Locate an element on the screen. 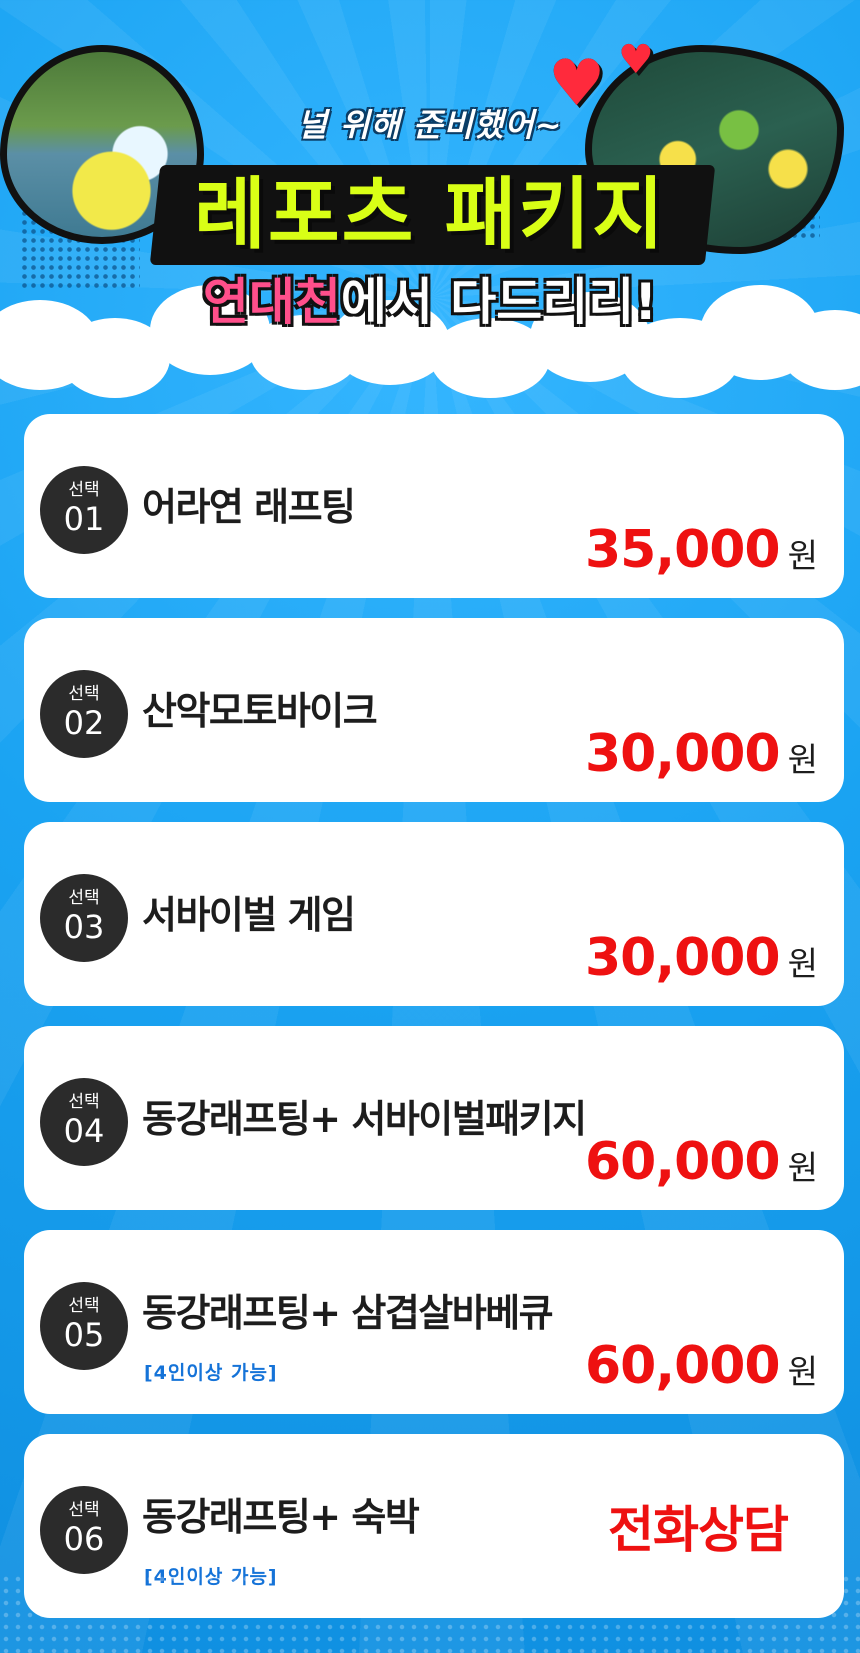 This screenshot has height=1653, width=860. package-name: 동강래프팅+ 서바이벌패키지 is located at coordinates (364, 1119).